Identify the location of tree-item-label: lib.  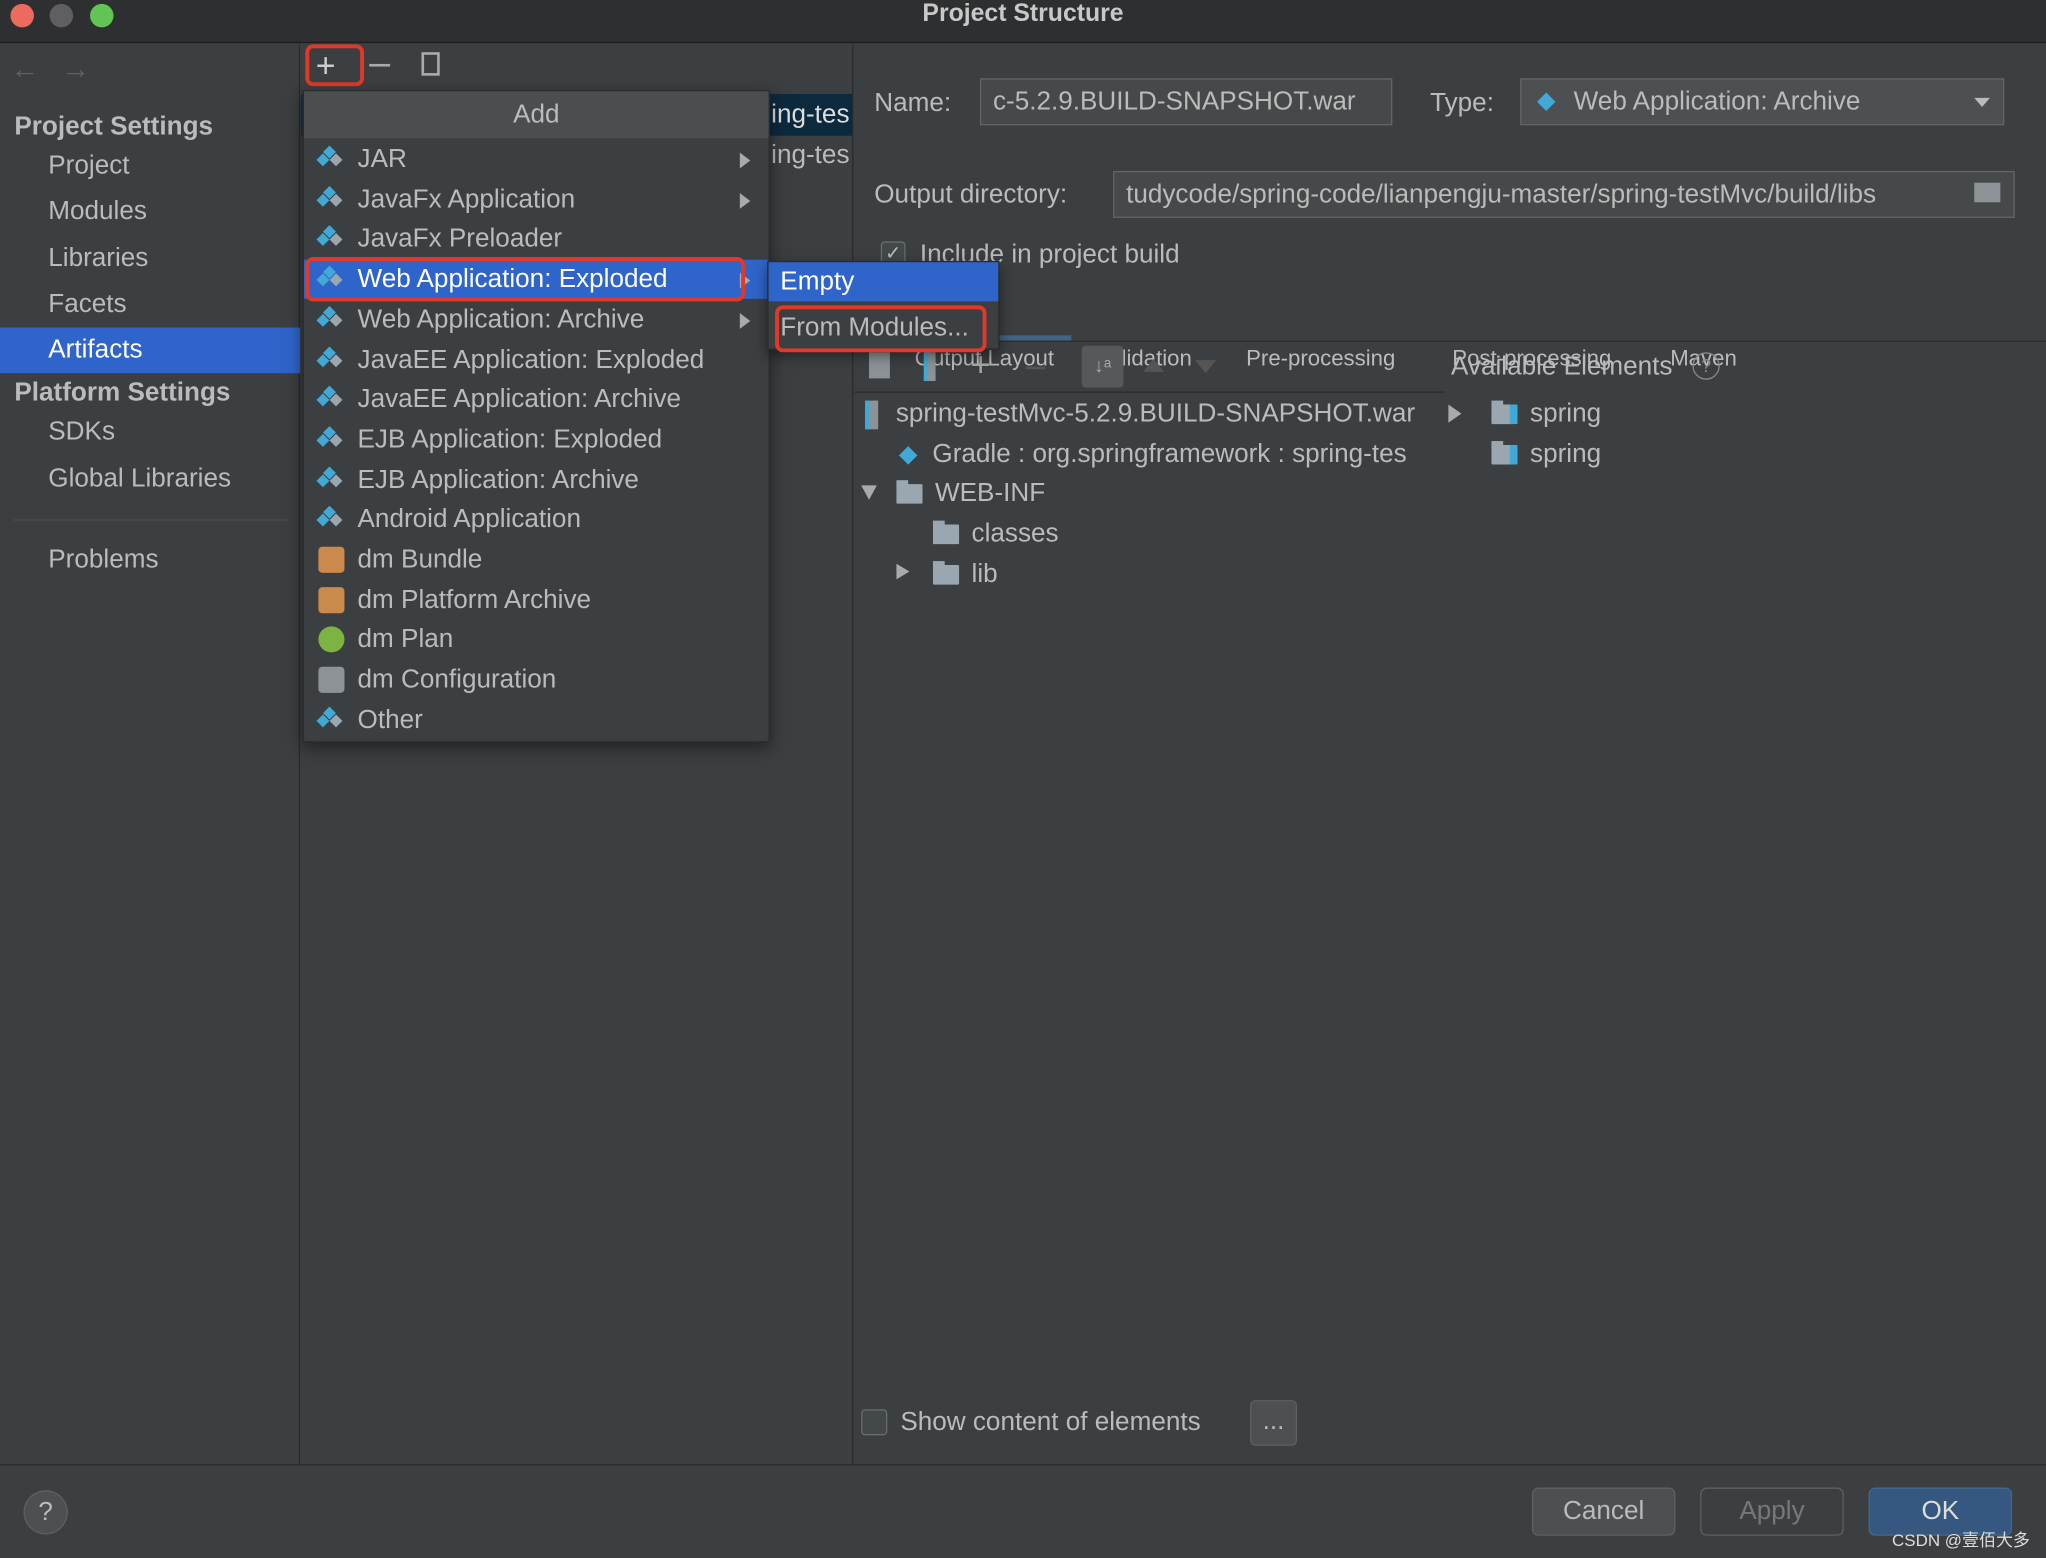
(984, 574).